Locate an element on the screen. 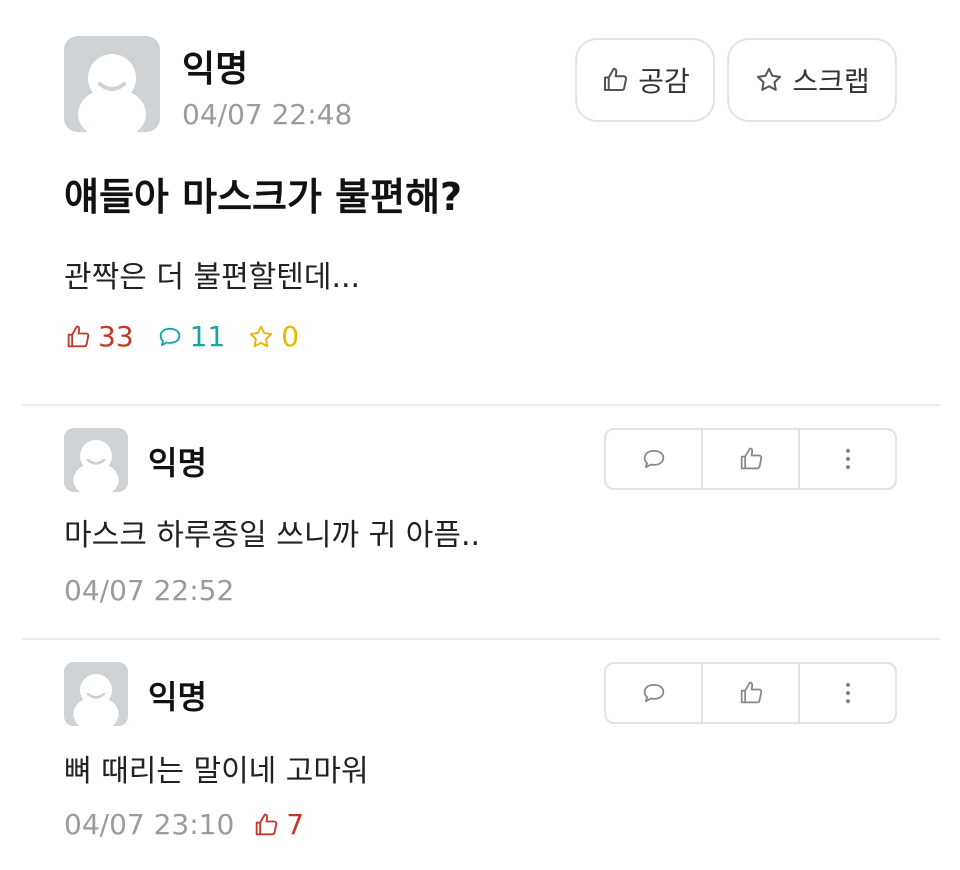 The image size is (960, 870). post-stats: 33 11 0 is located at coordinates (181, 336).